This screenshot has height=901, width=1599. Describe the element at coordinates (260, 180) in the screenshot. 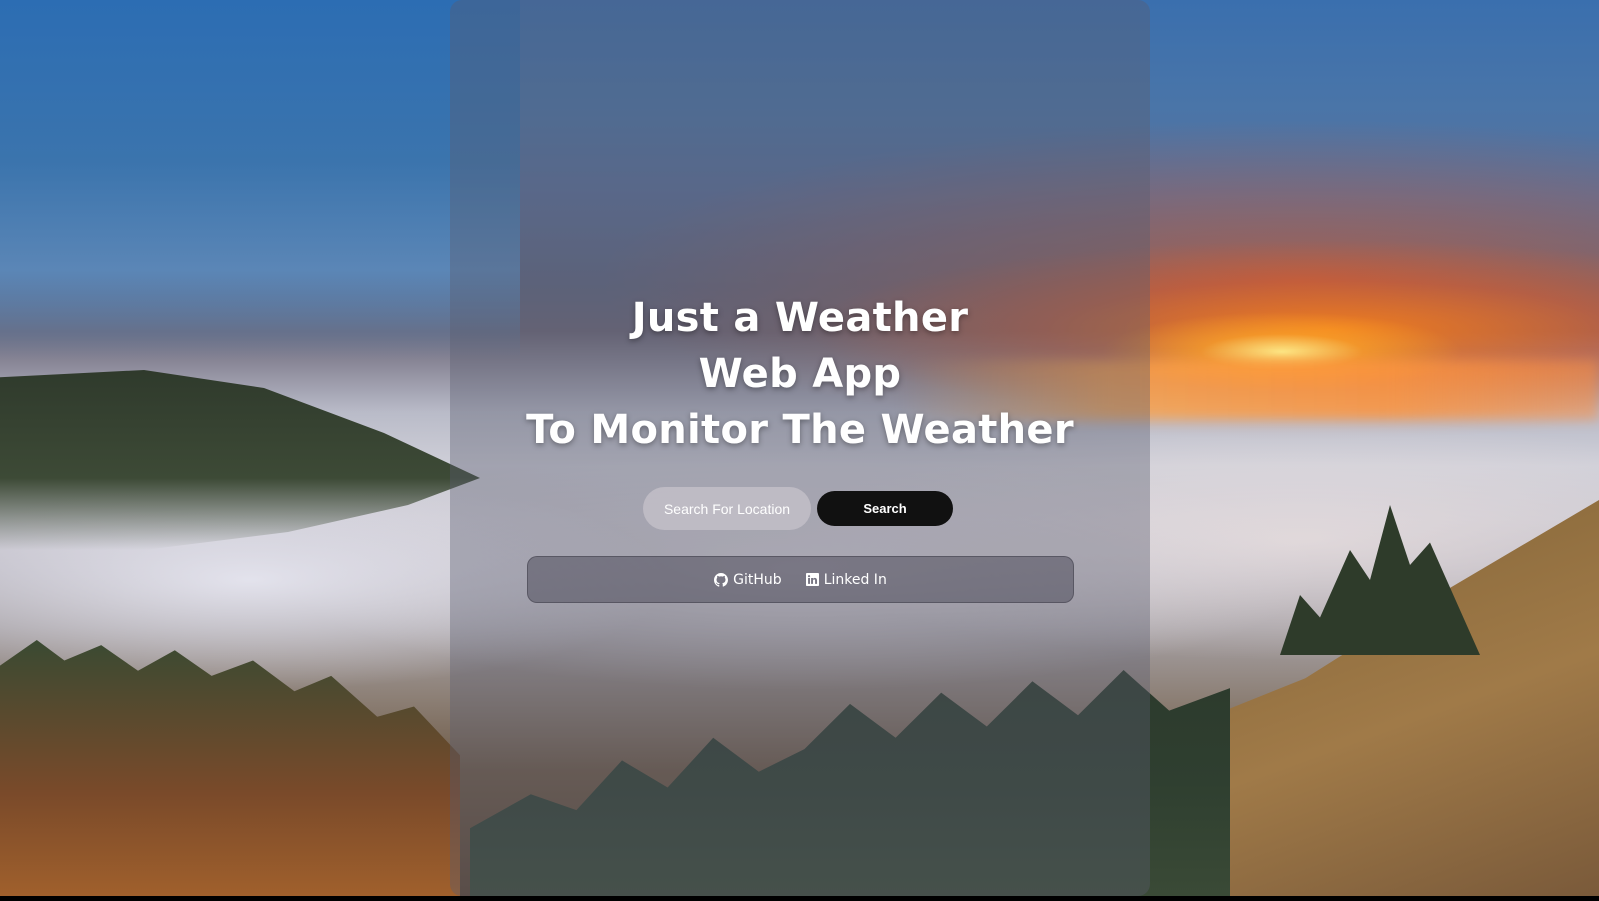

I see `background-sky` at that location.